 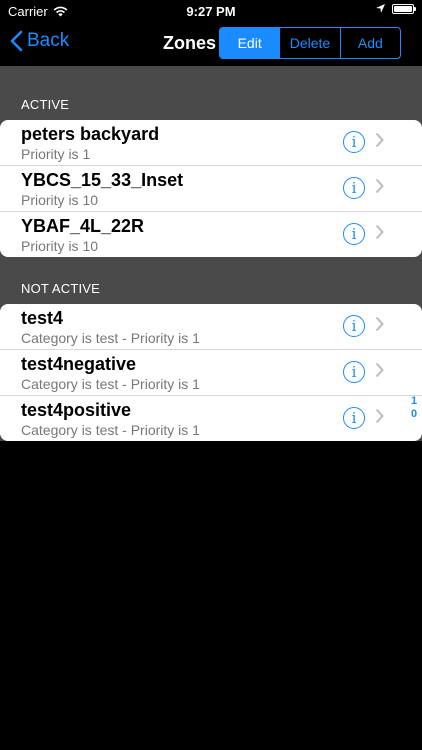 I want to click on zone-detail: Priority is 1, so click(x=56, y=154).